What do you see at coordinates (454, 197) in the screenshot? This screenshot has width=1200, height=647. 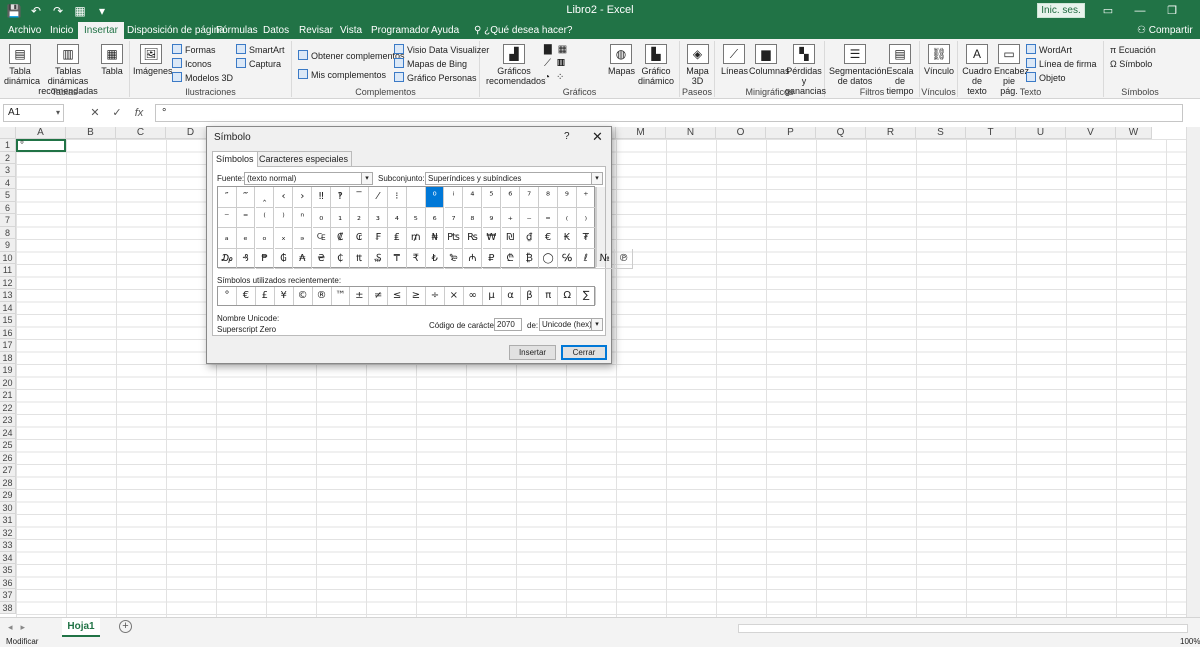 I see `symbol-cell: ⁱ` at bounding box center [454, 197].